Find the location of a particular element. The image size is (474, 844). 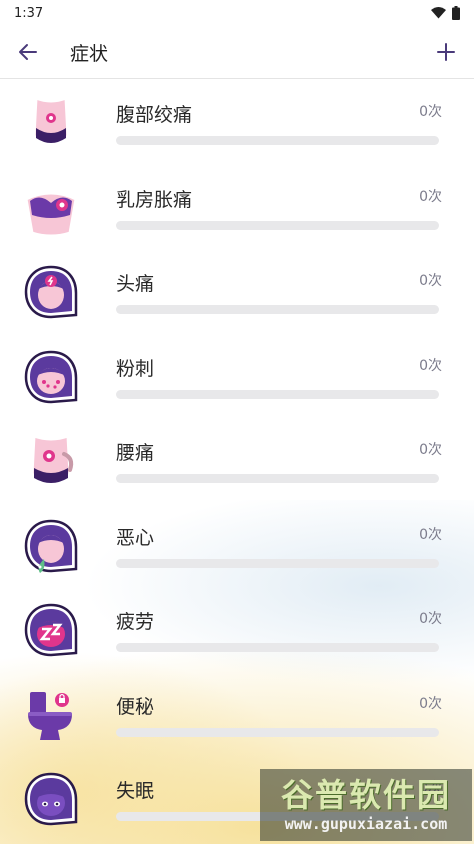

nausea-icon is located at coordinates (51, 546).